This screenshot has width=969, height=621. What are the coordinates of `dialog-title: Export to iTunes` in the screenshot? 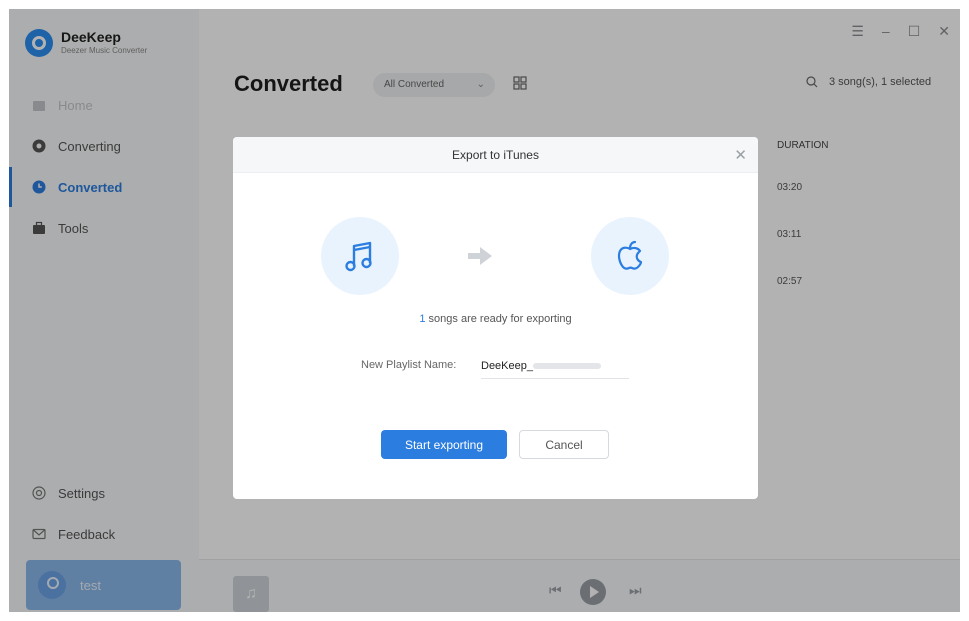 It's located at (495, 155).